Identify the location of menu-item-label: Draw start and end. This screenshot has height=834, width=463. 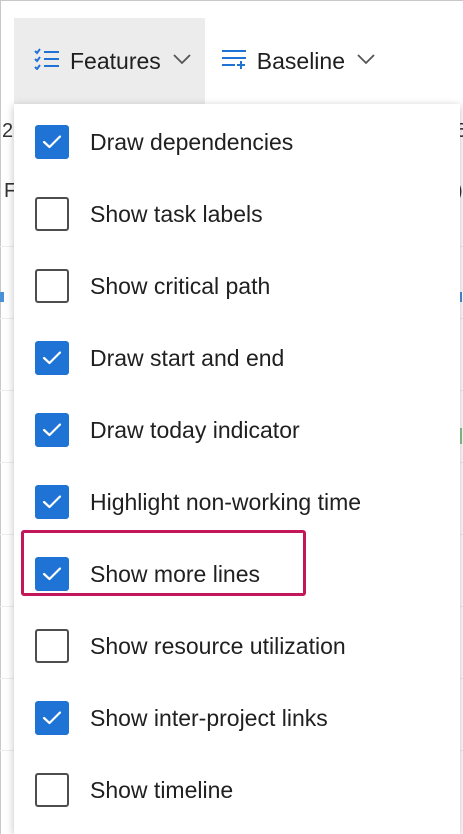
(187, 357).